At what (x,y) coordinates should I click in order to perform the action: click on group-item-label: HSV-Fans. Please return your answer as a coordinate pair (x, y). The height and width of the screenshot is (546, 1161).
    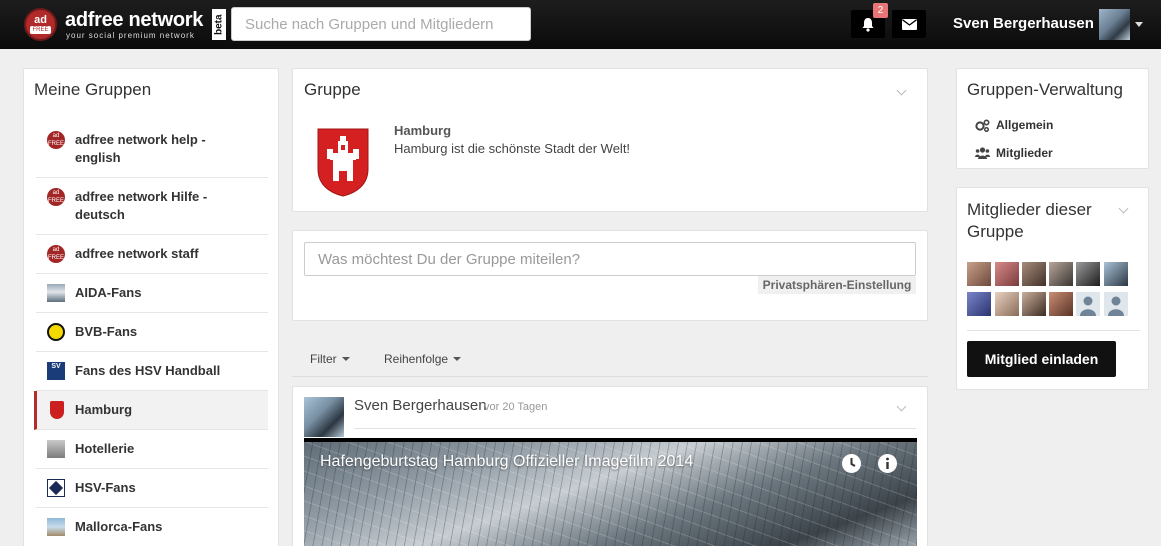
    Looking at the image, I should click on (105, 487).